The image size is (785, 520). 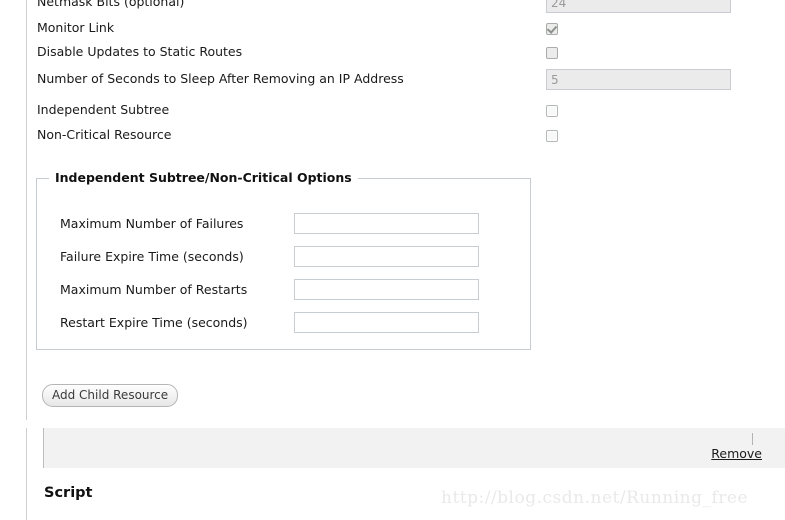 I want to click on monitor-link-checkbox, so click(x=552, y=28).